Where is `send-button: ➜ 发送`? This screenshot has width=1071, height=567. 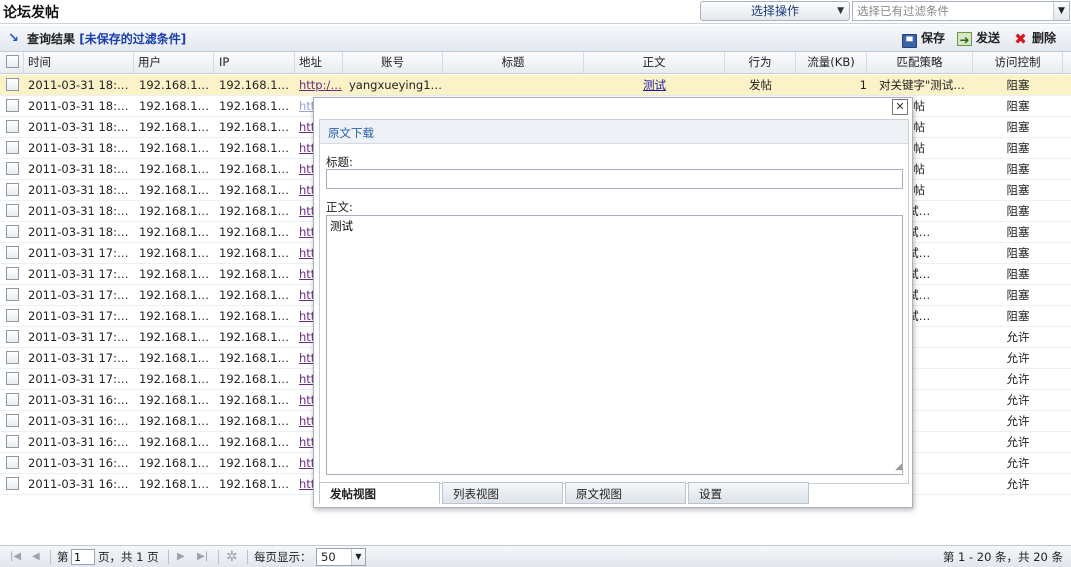
send-button: ➜ 发送 is located at coordinates (978, 38).